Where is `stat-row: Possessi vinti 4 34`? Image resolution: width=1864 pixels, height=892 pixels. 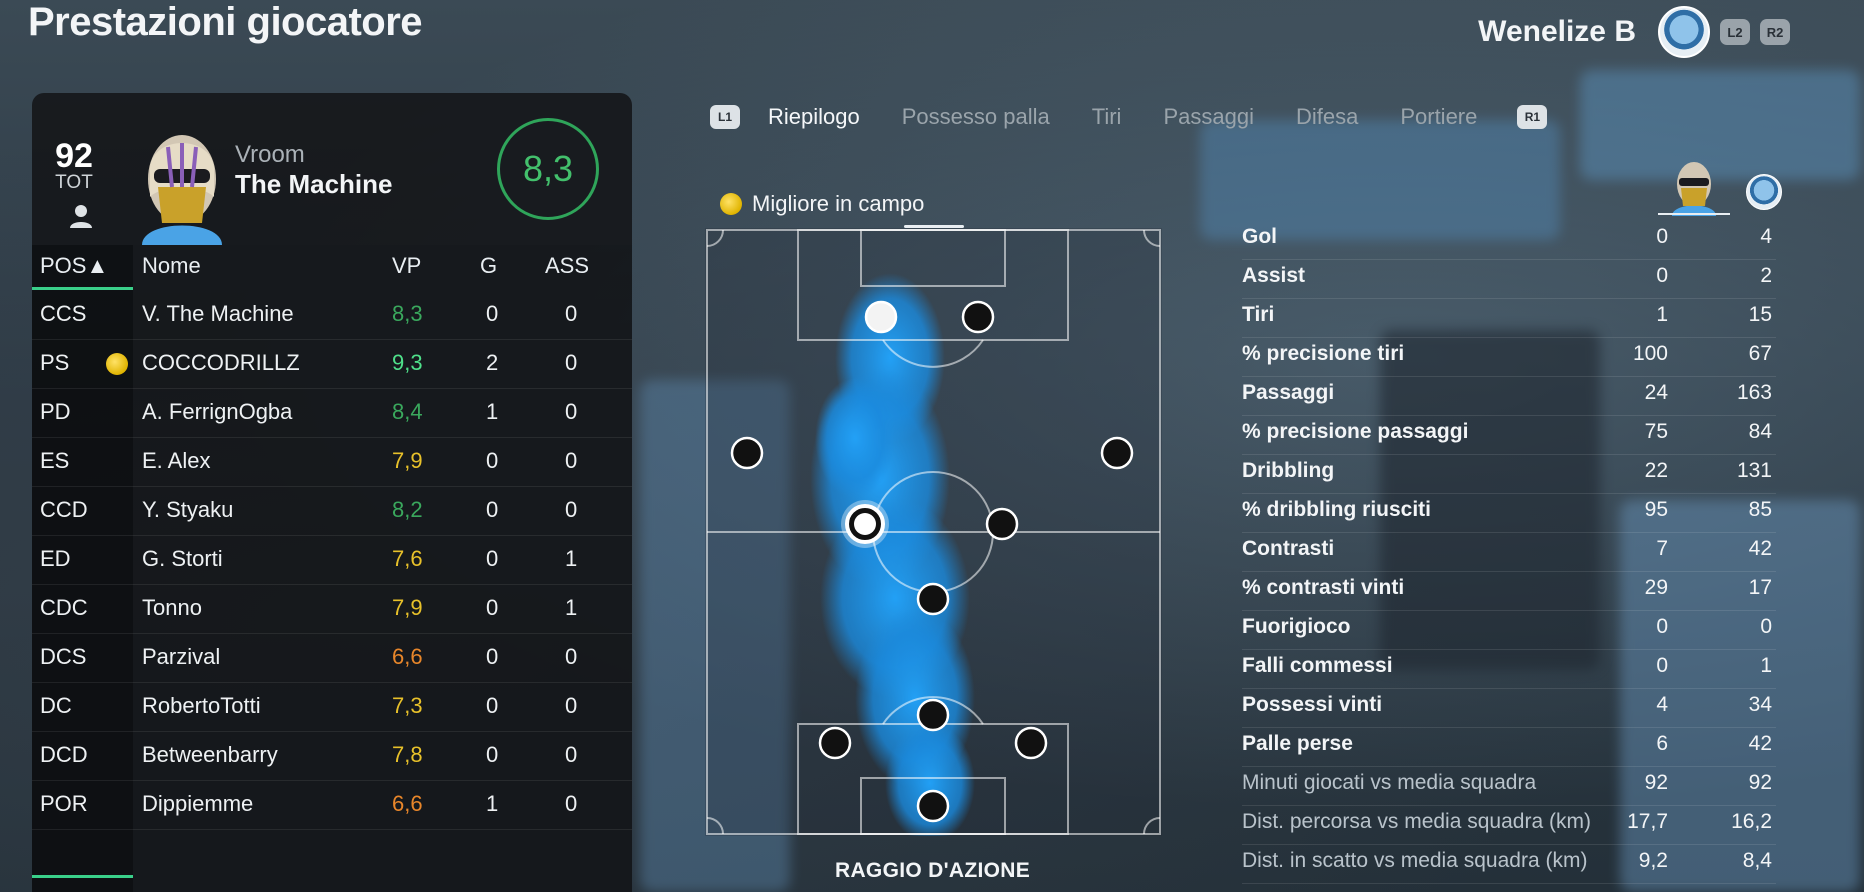 stat-row: Possessi vinti 4 34 is located at coordinates (1509, 708).